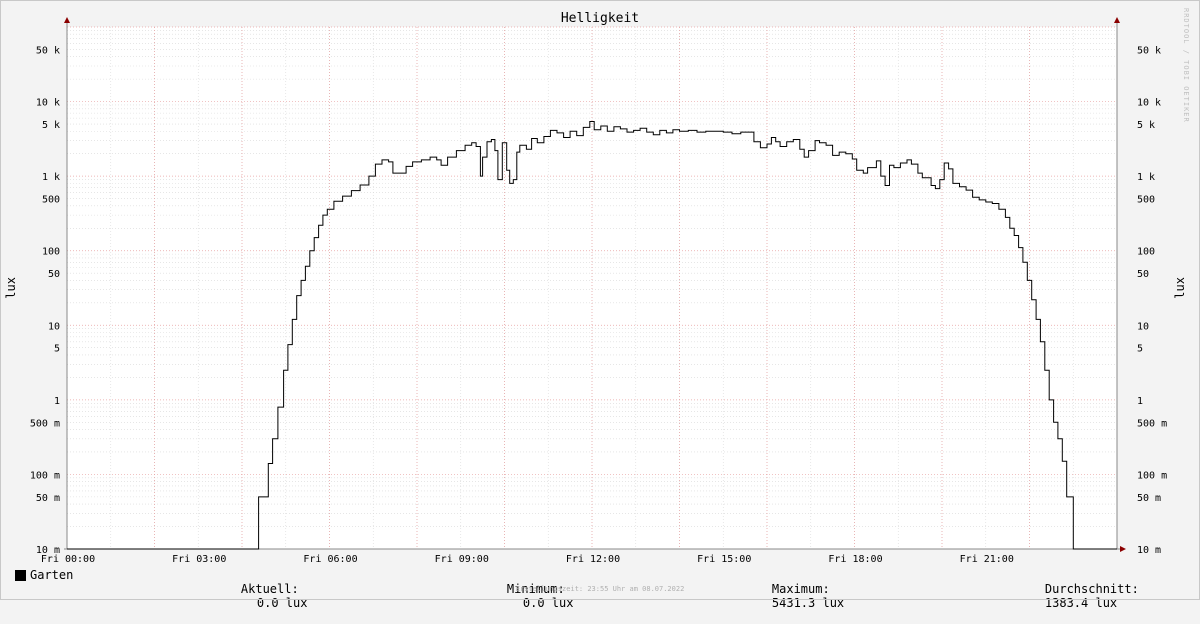 The width and height of the screenshot is (1200, 624). Describe the element at coordinates (1149, 498) in the screenshot. I see `y-tick-label-right: 50 m` at that location.